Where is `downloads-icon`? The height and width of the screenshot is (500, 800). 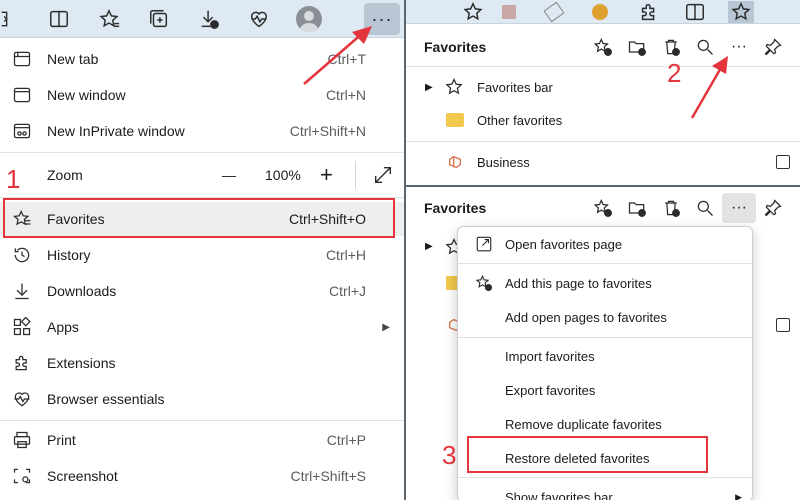 downloads-icon is located at coordinates (209, 19).